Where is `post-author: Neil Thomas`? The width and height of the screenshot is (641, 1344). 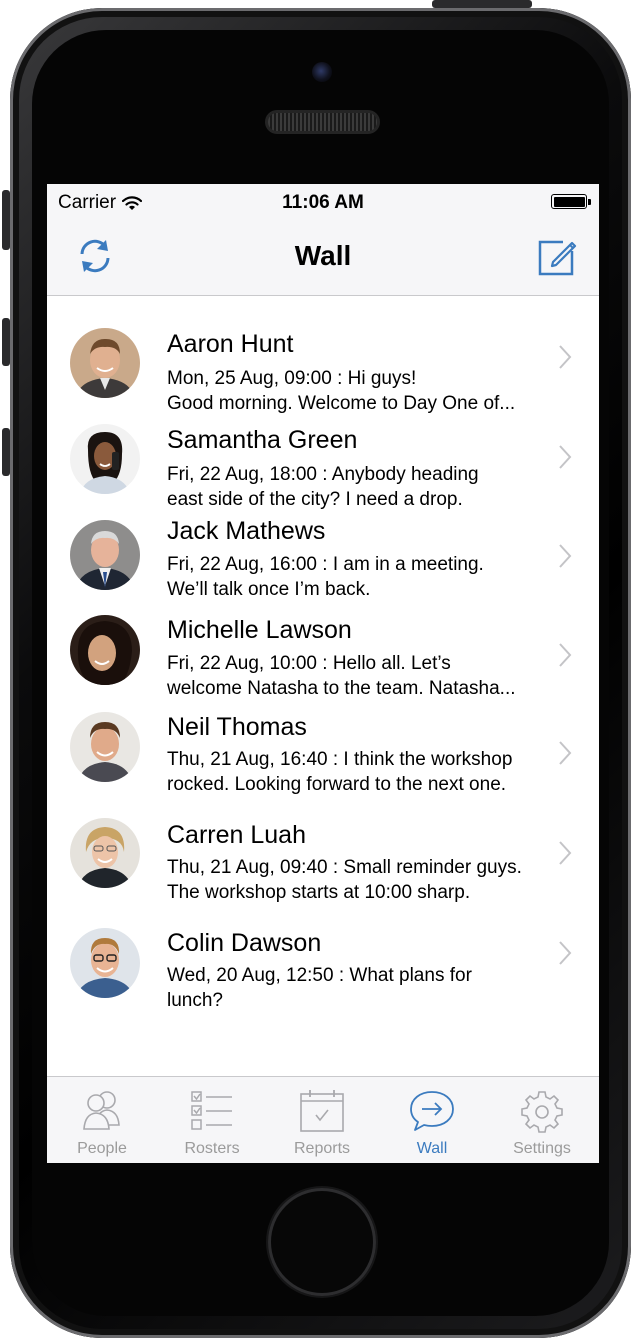 post-author: Neil Thomas is located at coordinates (237, 727).